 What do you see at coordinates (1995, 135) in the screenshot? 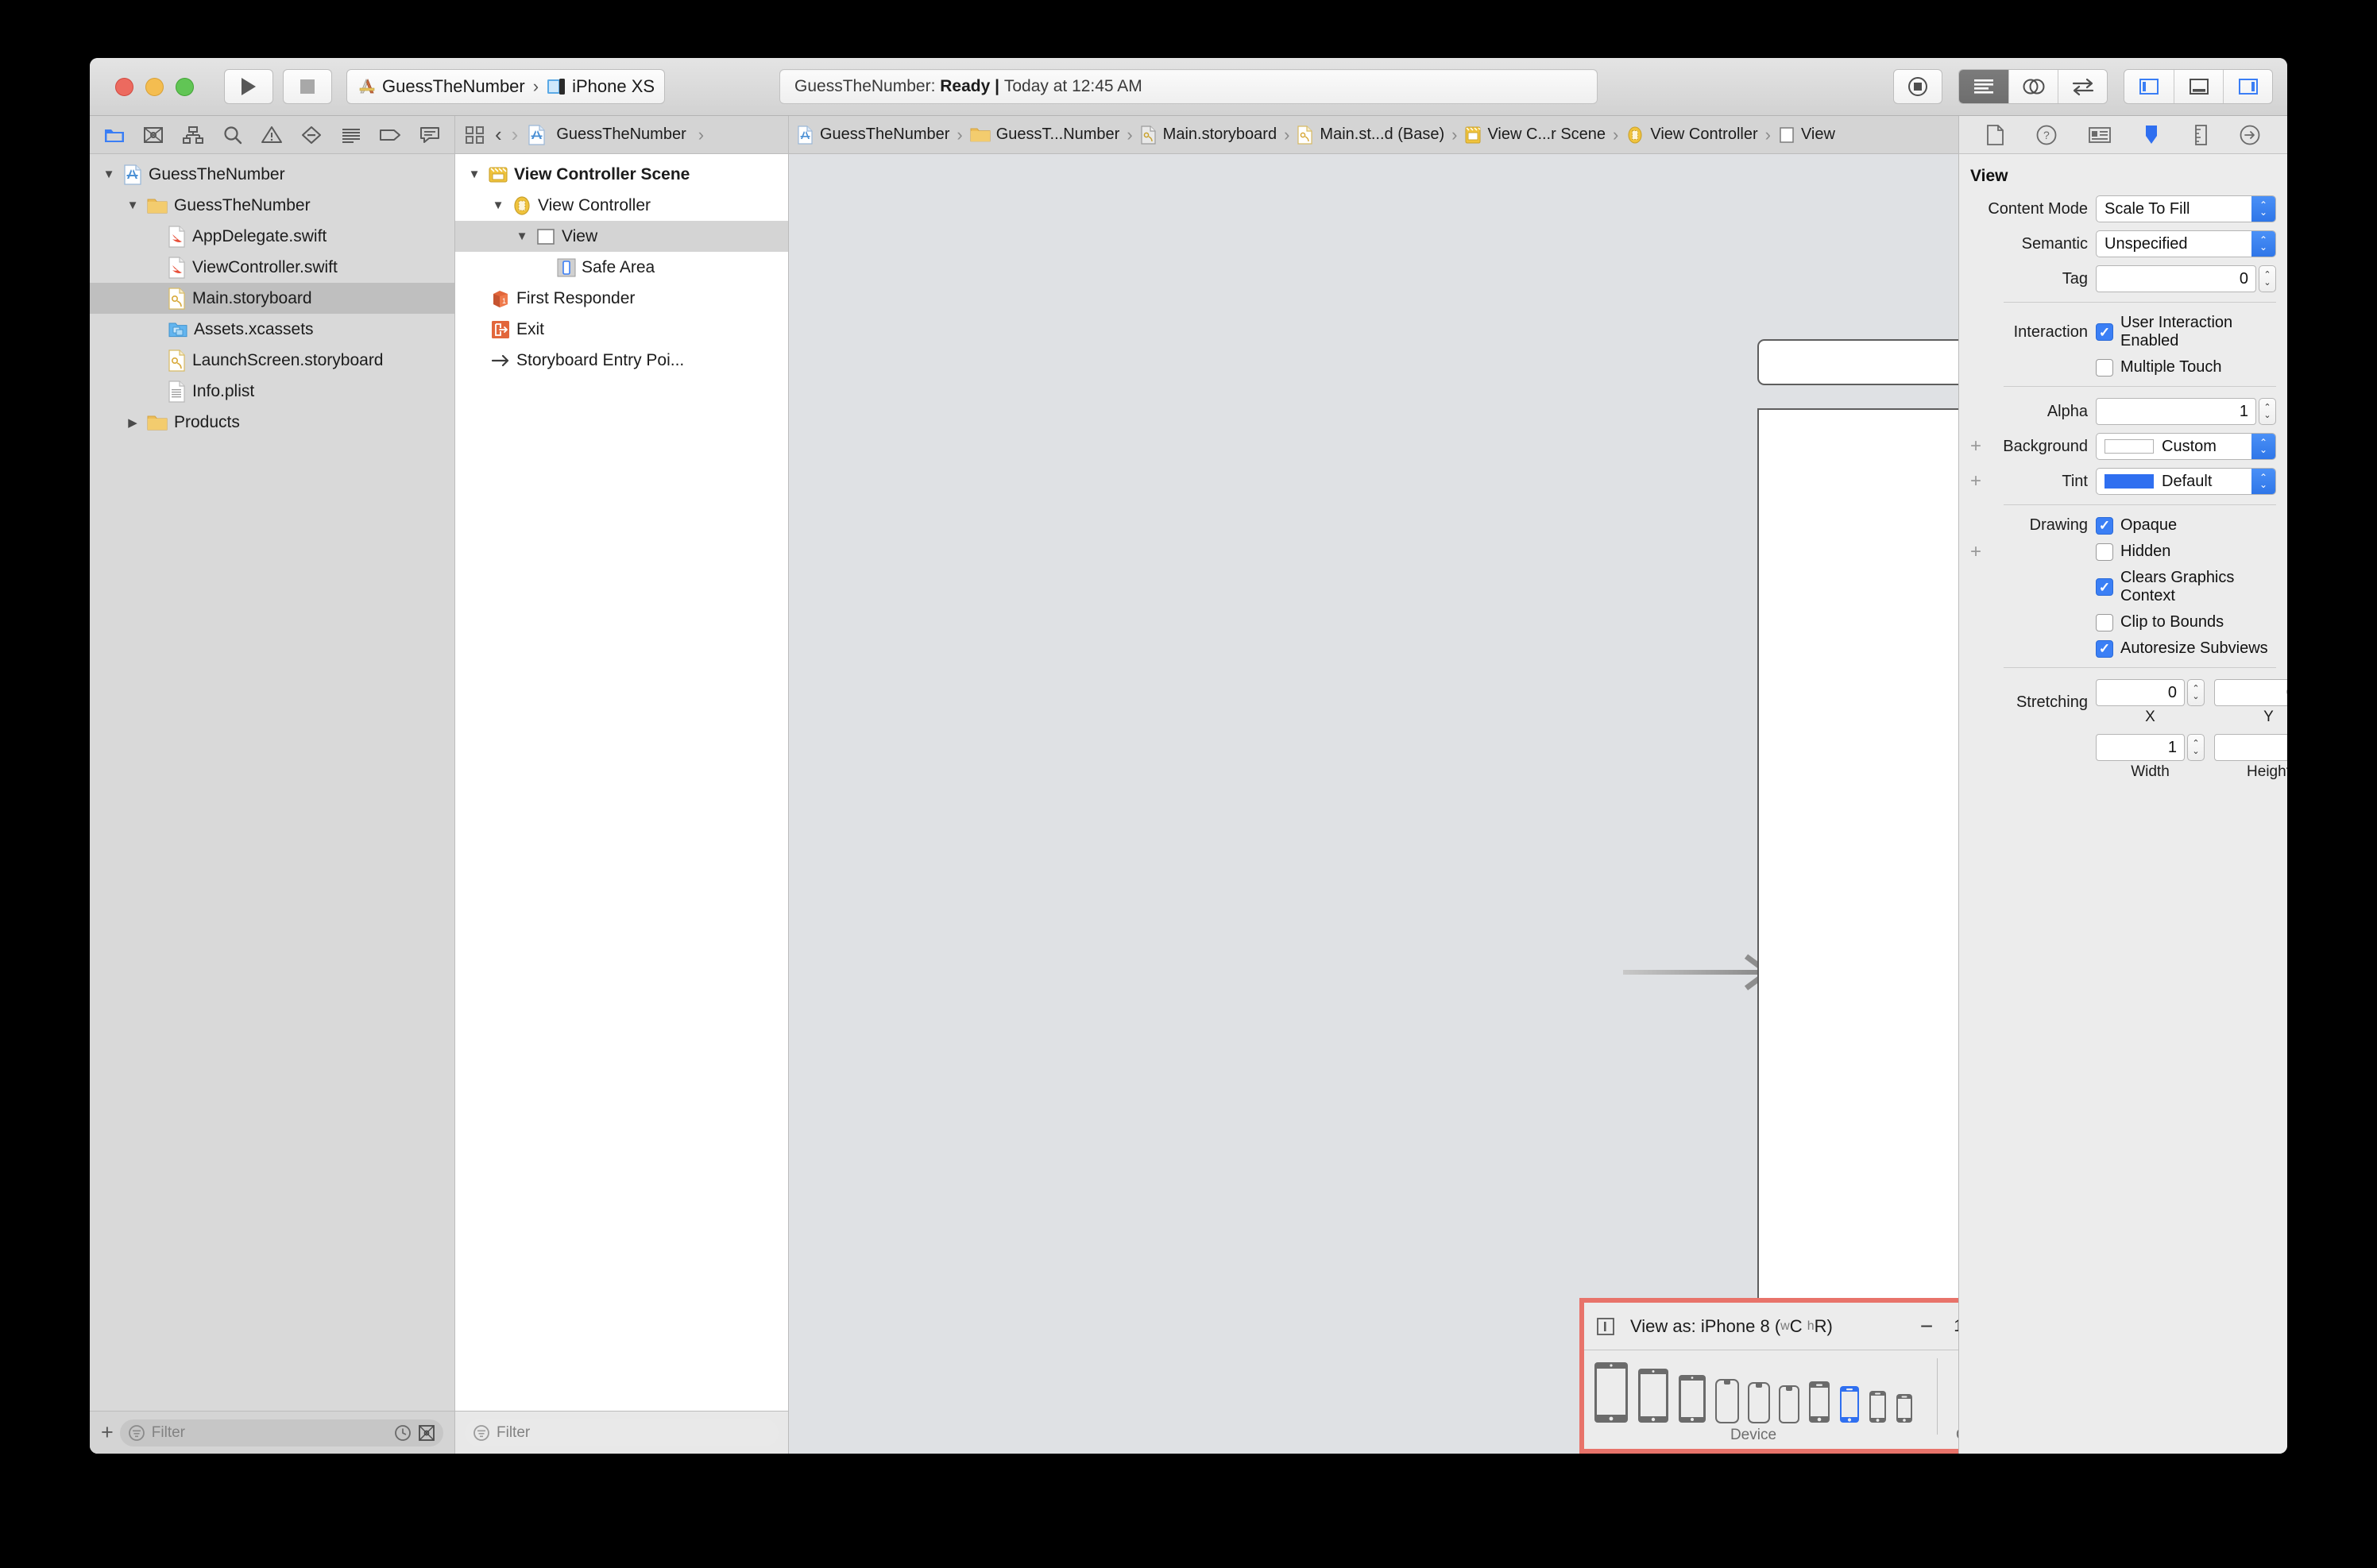
I see `file-inspector-icon` at bounding box center [1995, 135].